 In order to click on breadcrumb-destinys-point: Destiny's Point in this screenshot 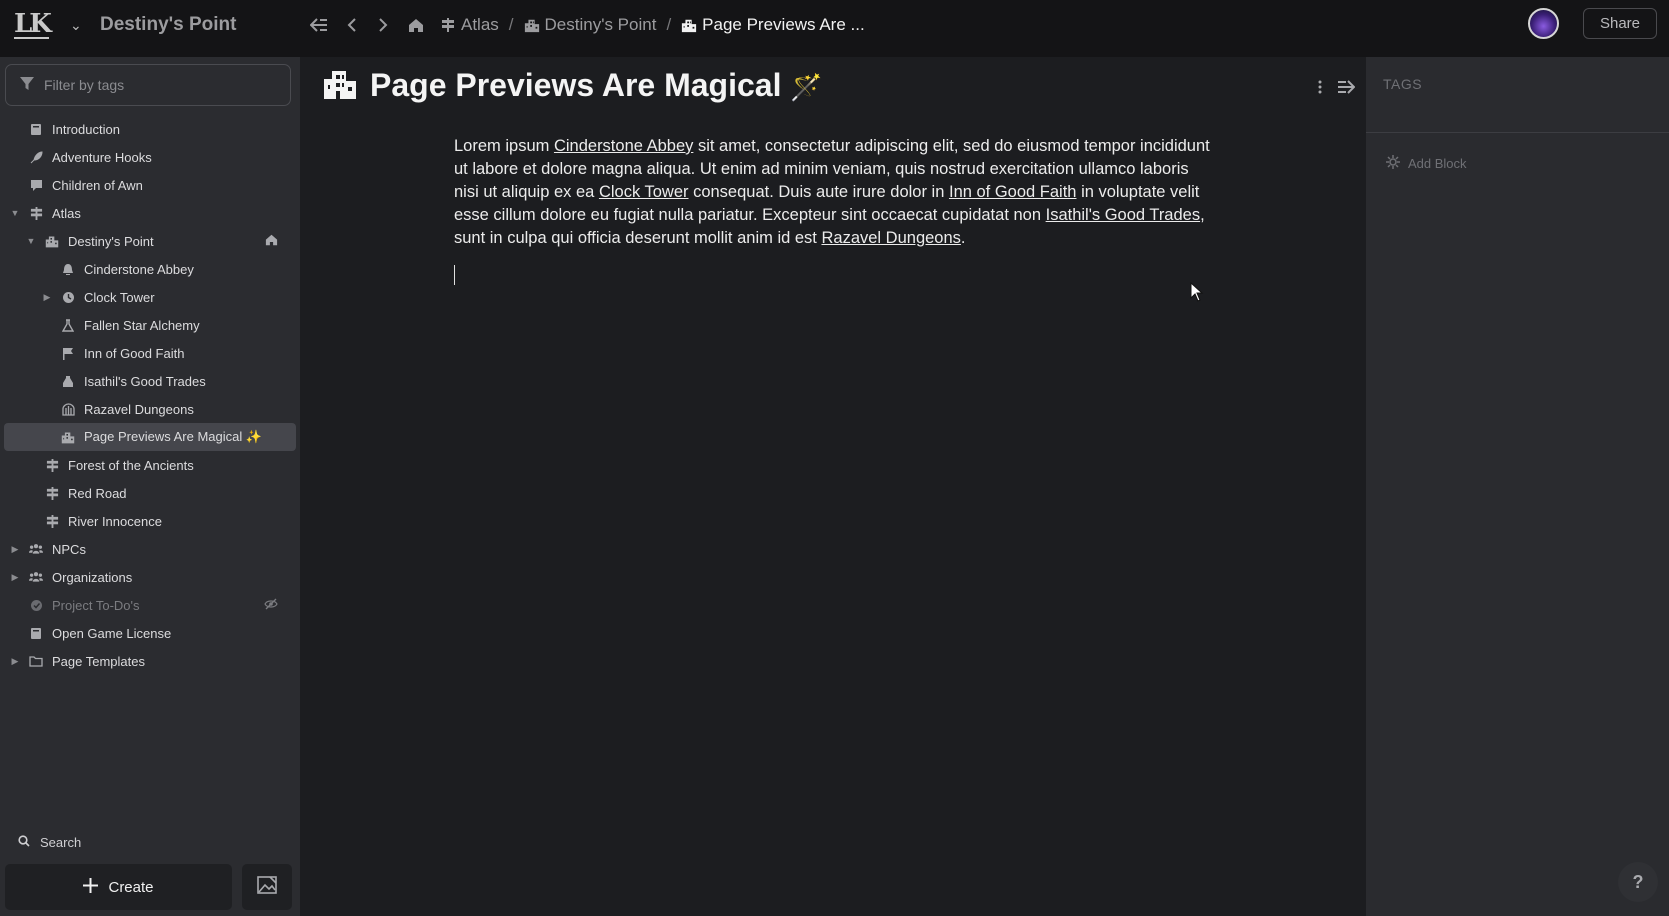, I will do `click(590, 25)`.